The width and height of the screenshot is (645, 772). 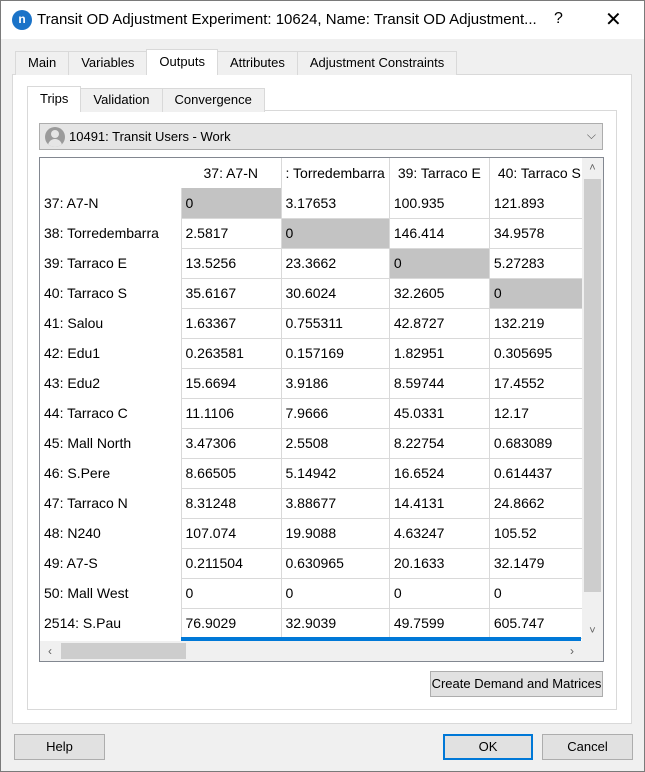 What do you see at coordinates (335, 353) in the screenshot?
I see `matrix-cell: 0.157169` at bounding box center [335, 353].